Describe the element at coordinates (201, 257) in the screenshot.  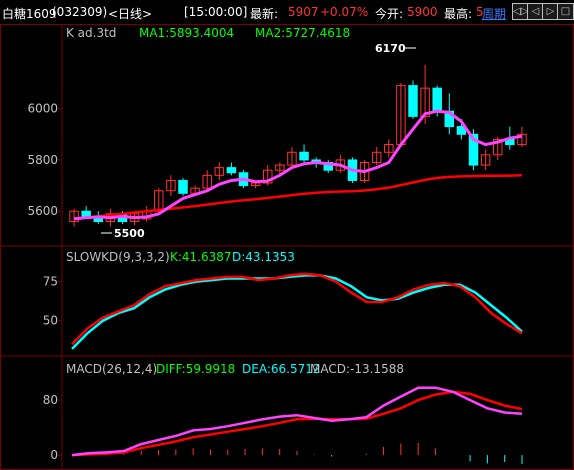
I see `kd-k-label: K:41.6387` at that location.